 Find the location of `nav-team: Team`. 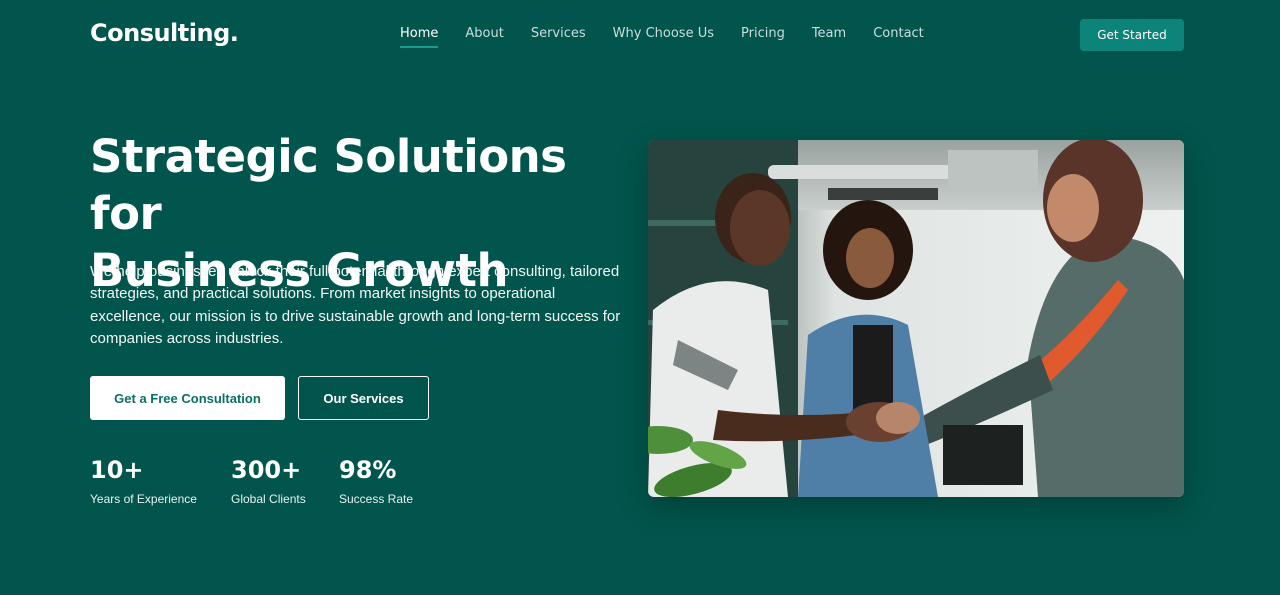

nav-team: Team is located at coordinates (829, 33).